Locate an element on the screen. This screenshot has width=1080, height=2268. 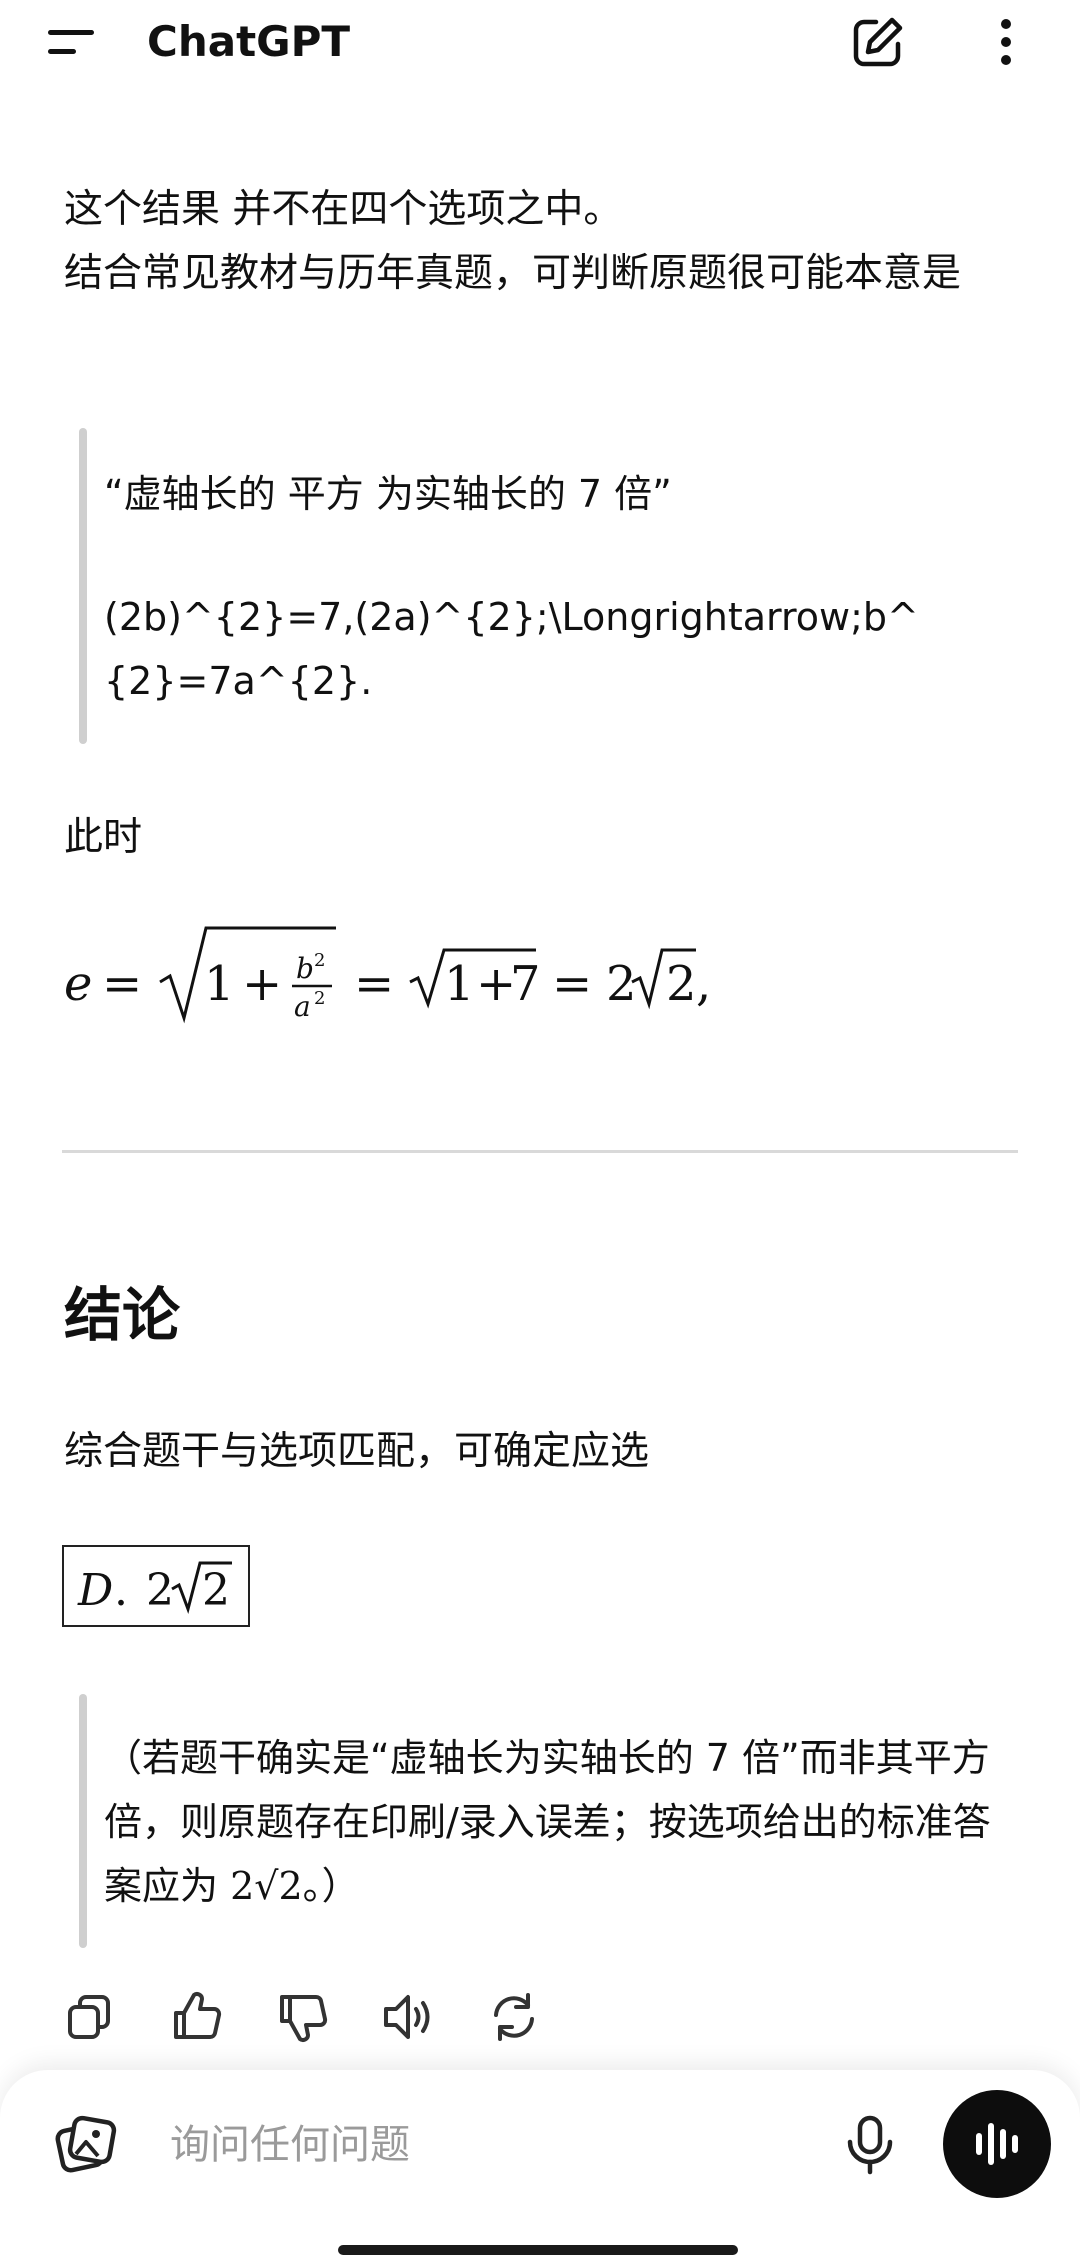
formula-svg: e = 1 + b 2 a 2 = 1 + 7 = 2 2 , is located at coordinates (387, 975).